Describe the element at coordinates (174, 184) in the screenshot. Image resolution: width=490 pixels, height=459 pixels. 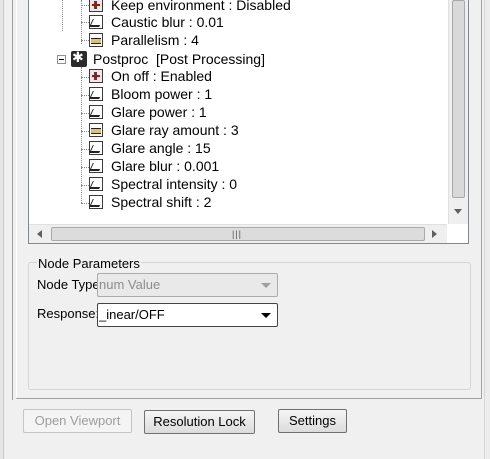
I see `tree-item-label: Spectral intensity : 0` at that location.